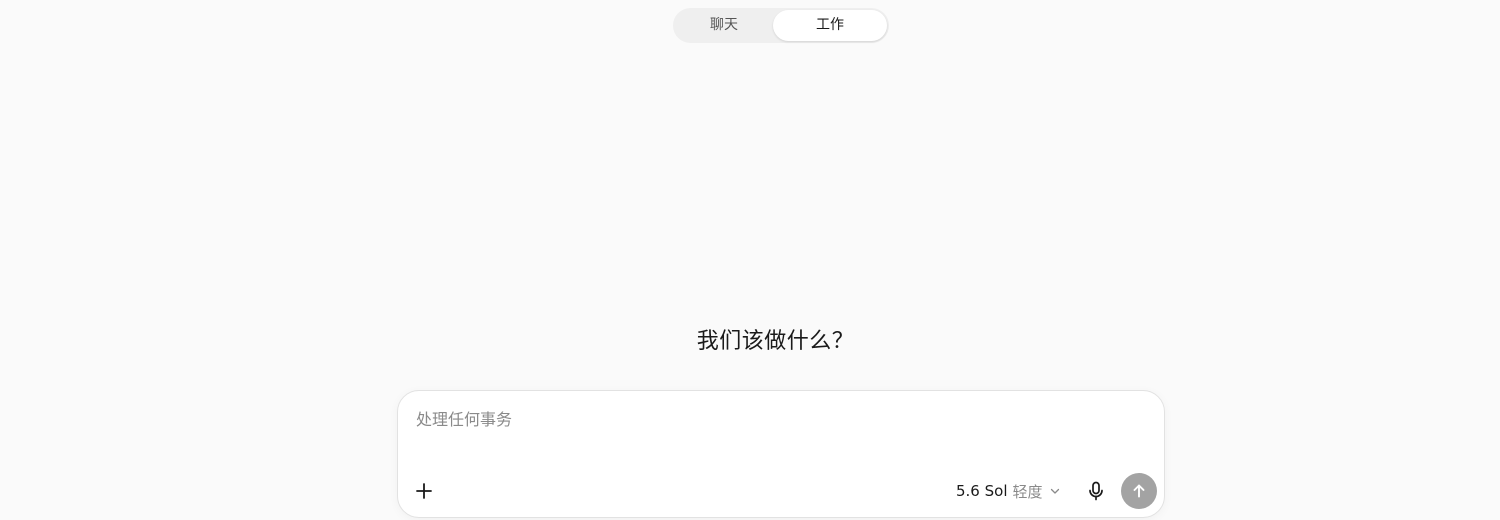  I want to click on model-name: 5.6 Sol, so click(982, 491).